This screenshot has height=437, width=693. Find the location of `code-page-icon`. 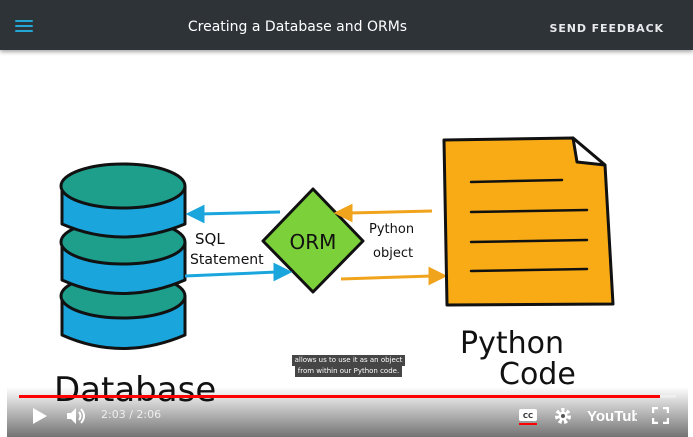

code-page-icon is located at coordinates (528, 221).